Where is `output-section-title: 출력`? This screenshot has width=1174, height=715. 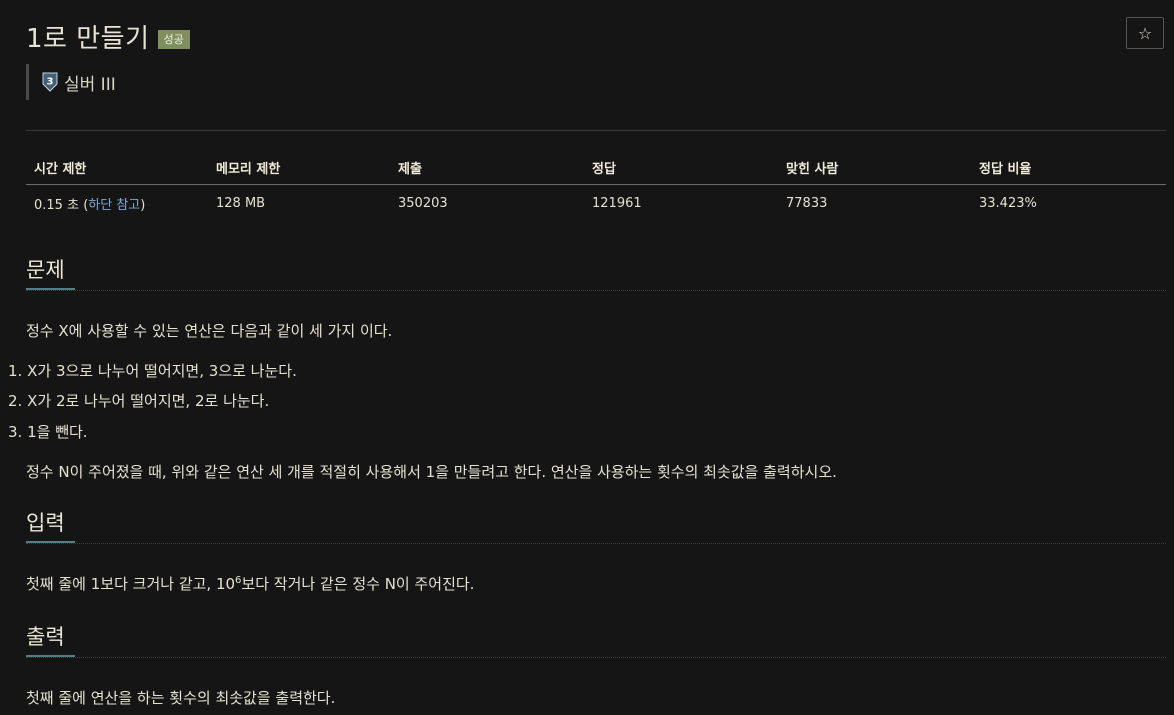
output-section-title: 출력 is located at coordinates (50, 639).